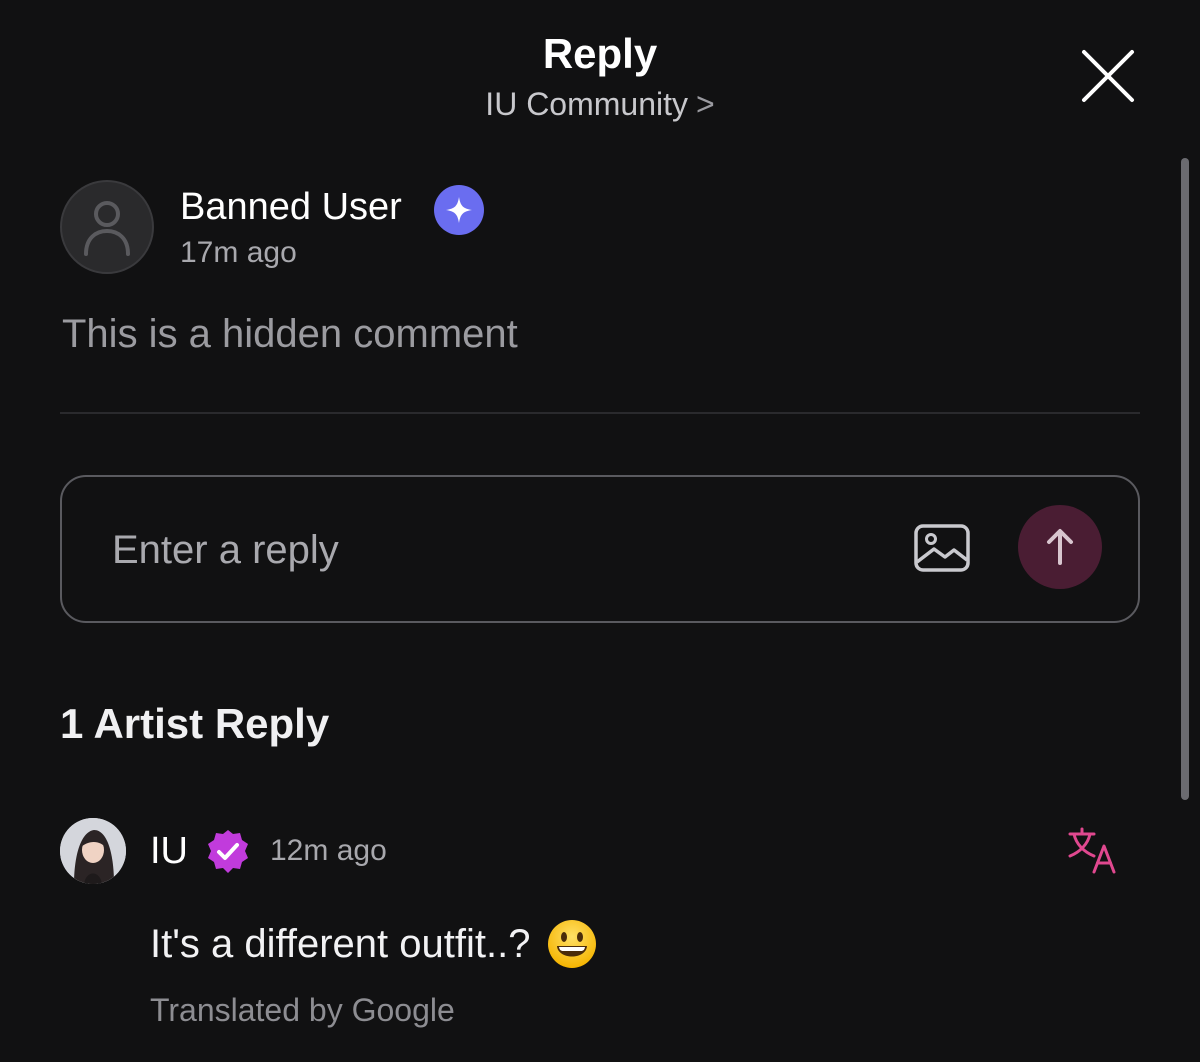 Image resolution: width=1200 pixels, height=1062 pixels. I want to click on artist-photo, so click(93, 851).